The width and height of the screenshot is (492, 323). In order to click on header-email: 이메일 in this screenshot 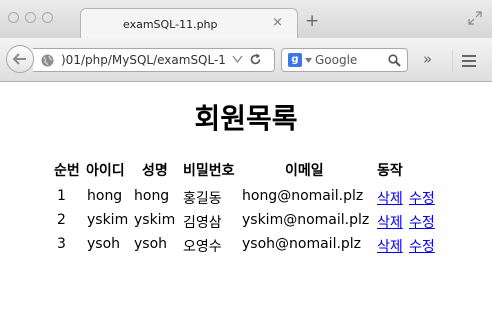, I will do `click(304, 171)`.